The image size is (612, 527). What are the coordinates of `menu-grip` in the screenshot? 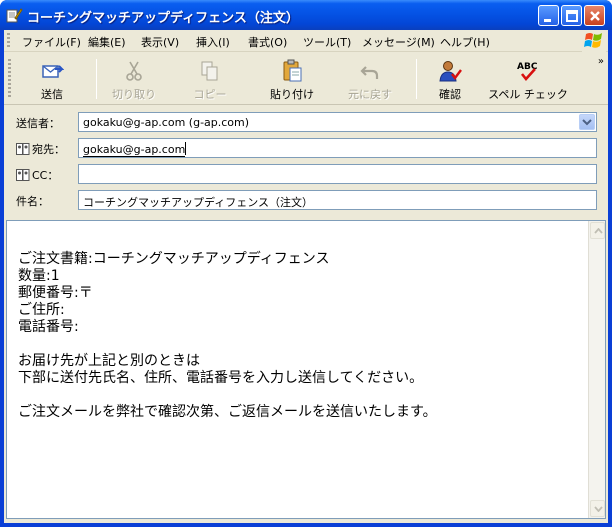 It's located at (8, 41).